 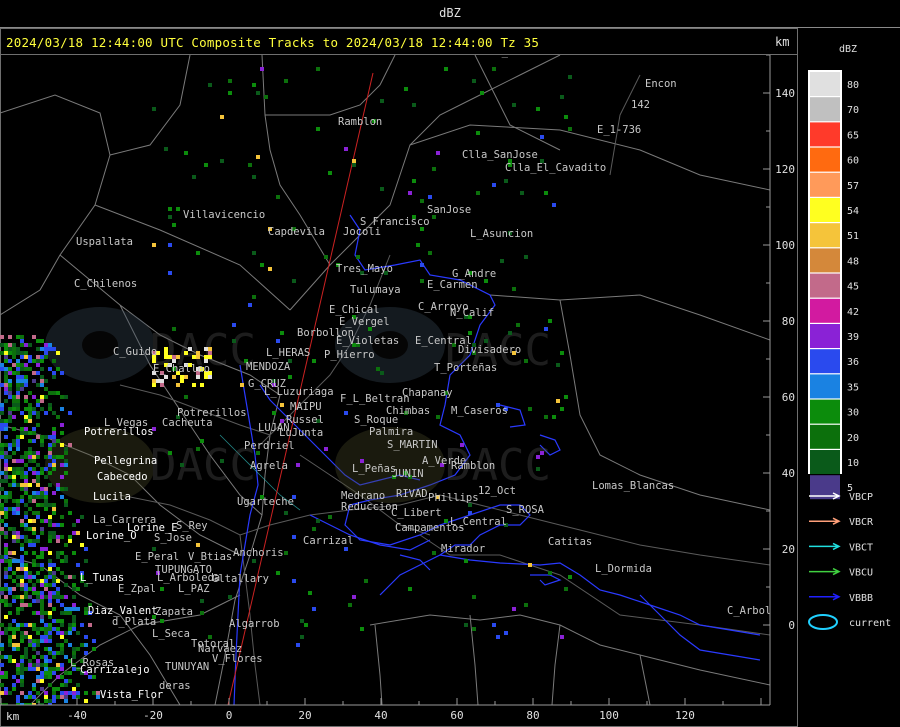 What do you see at coordinates (135, 352) in the screenshot?
I see `place-label: C_Guido` at bounding box center [135, 352].